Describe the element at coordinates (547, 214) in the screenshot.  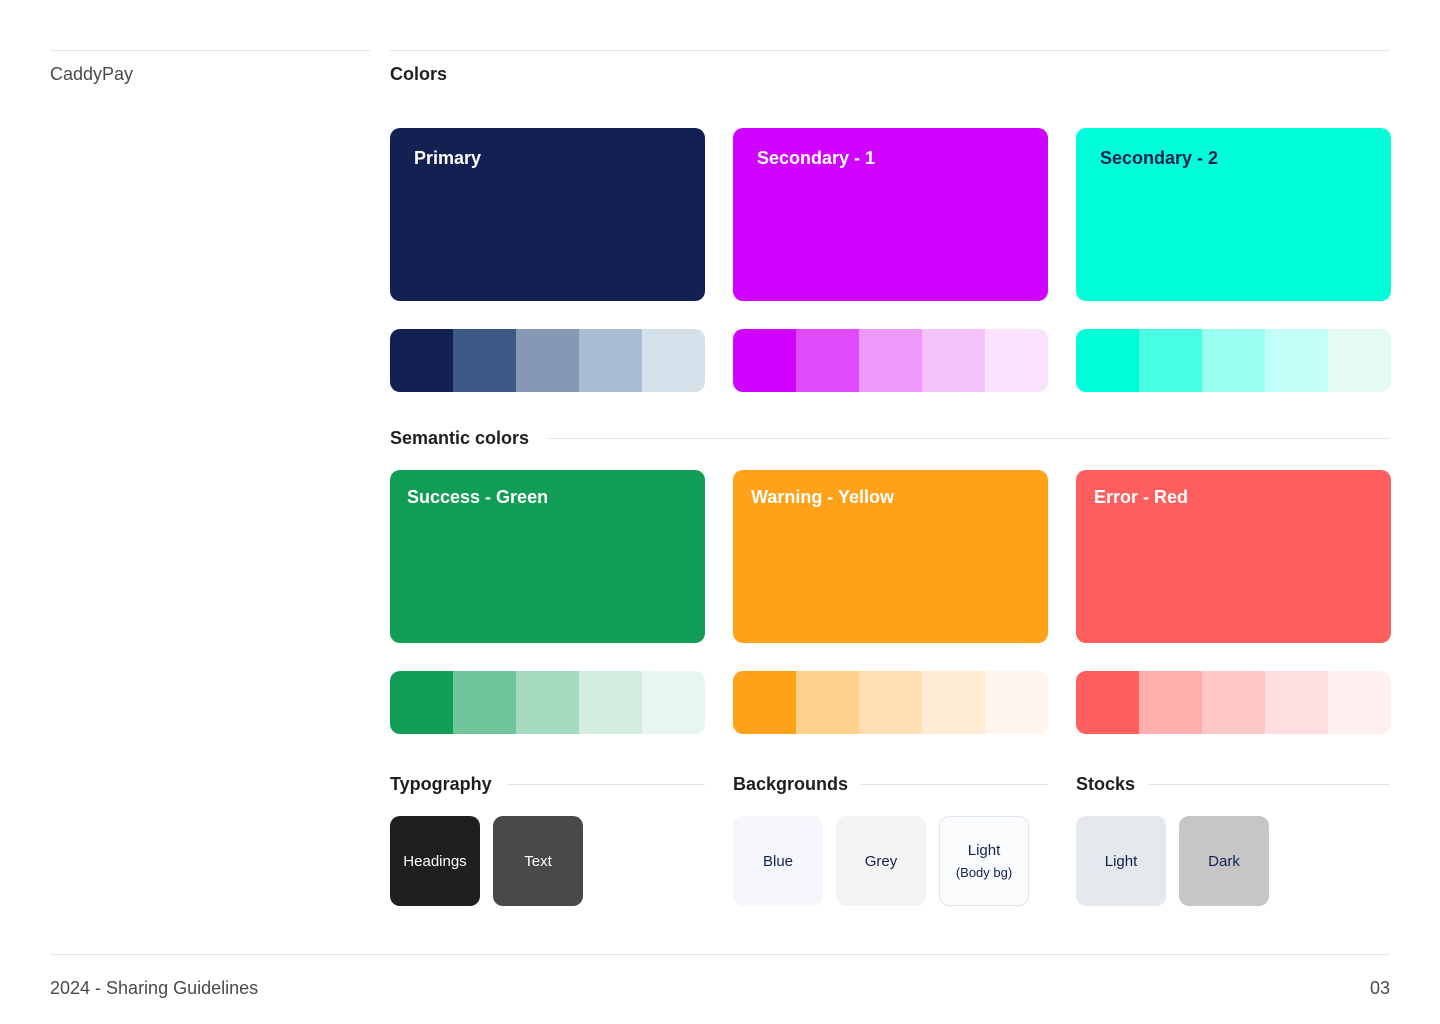
I see `primary-card: Primary` at that location.